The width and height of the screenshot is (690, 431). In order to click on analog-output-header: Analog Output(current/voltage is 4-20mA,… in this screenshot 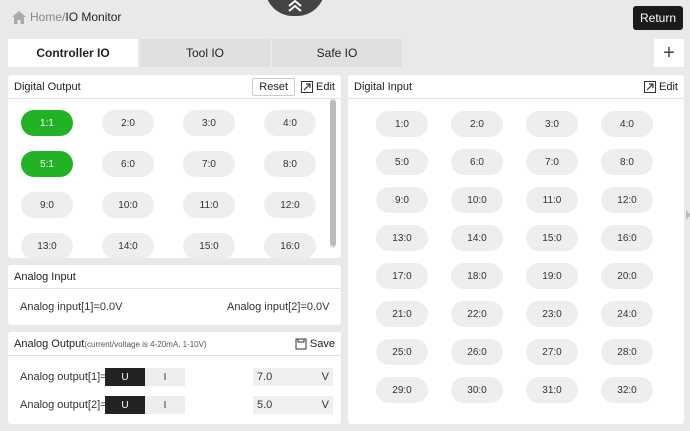, I will do `click(174, 344)`.